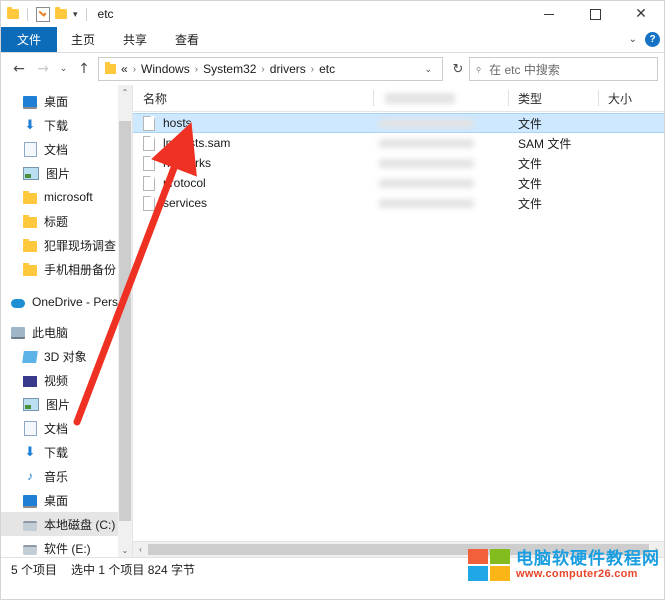 Image resolution: width=665 pixels, height=601 pixels. Describe the element at coordinates (66, 524) in the screenshot. I see `sidebar-item-local-disk-c: 本地磁盘 (C:)` at that location.